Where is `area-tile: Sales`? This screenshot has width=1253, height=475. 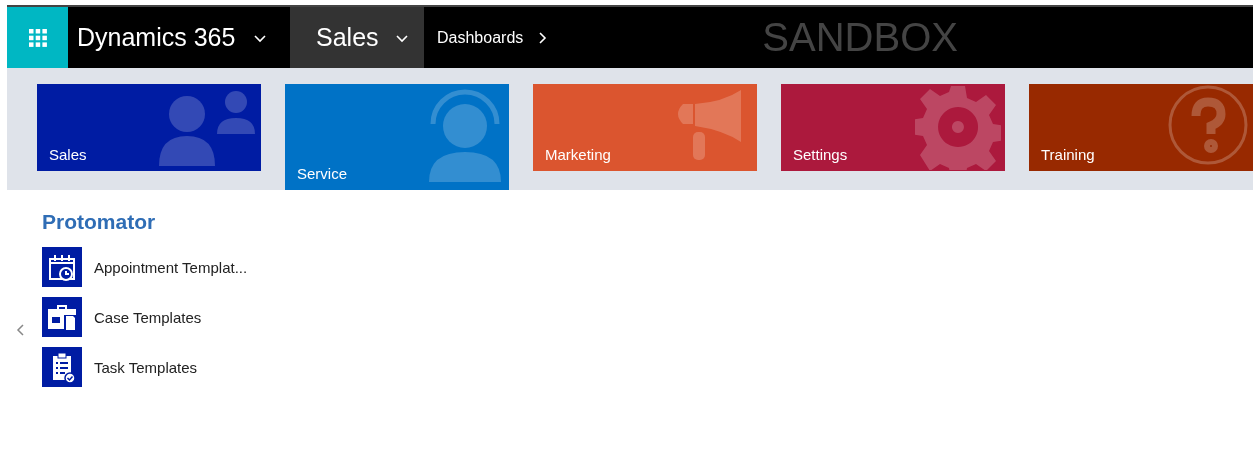 area-tile: Sales is located at coordinates (149, 127).